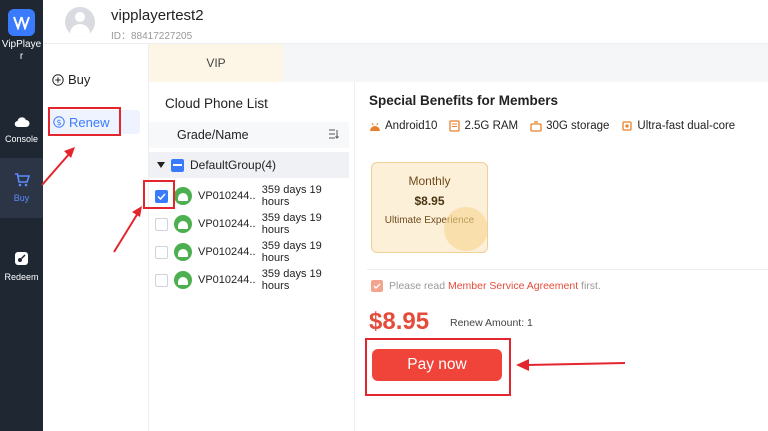 The width and height of the screenshot is (768, 431). What do you see at coordinates (126, 232) in the screenshot?
I see `arrow-to-checkbox` at bounding box center [126, 232].